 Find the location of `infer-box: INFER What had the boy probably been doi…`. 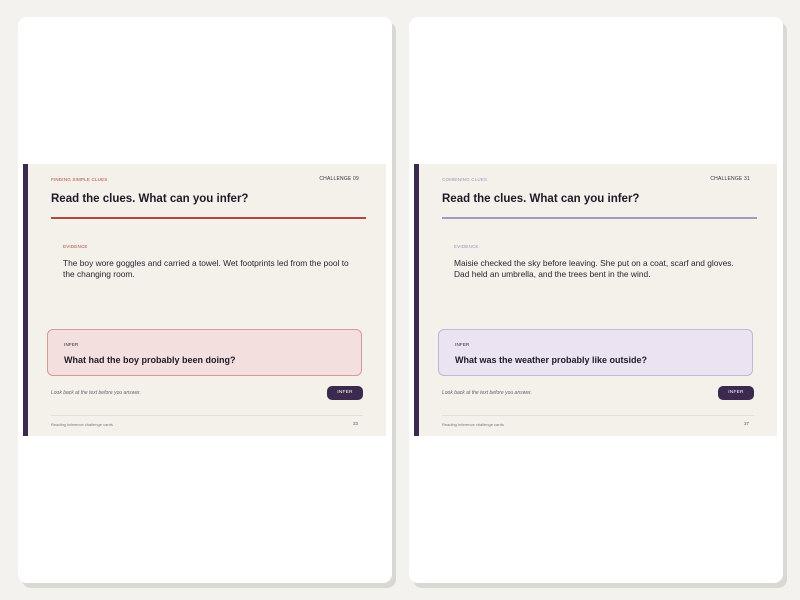

infer-box: INFER What had the boy probably been doi… is located at coordinates (204, 352).